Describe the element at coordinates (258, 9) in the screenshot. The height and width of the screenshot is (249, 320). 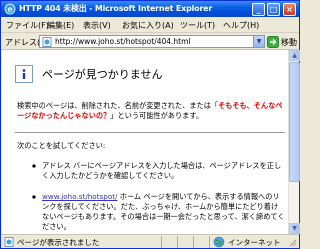
I see `minimize-button: _` at that location.